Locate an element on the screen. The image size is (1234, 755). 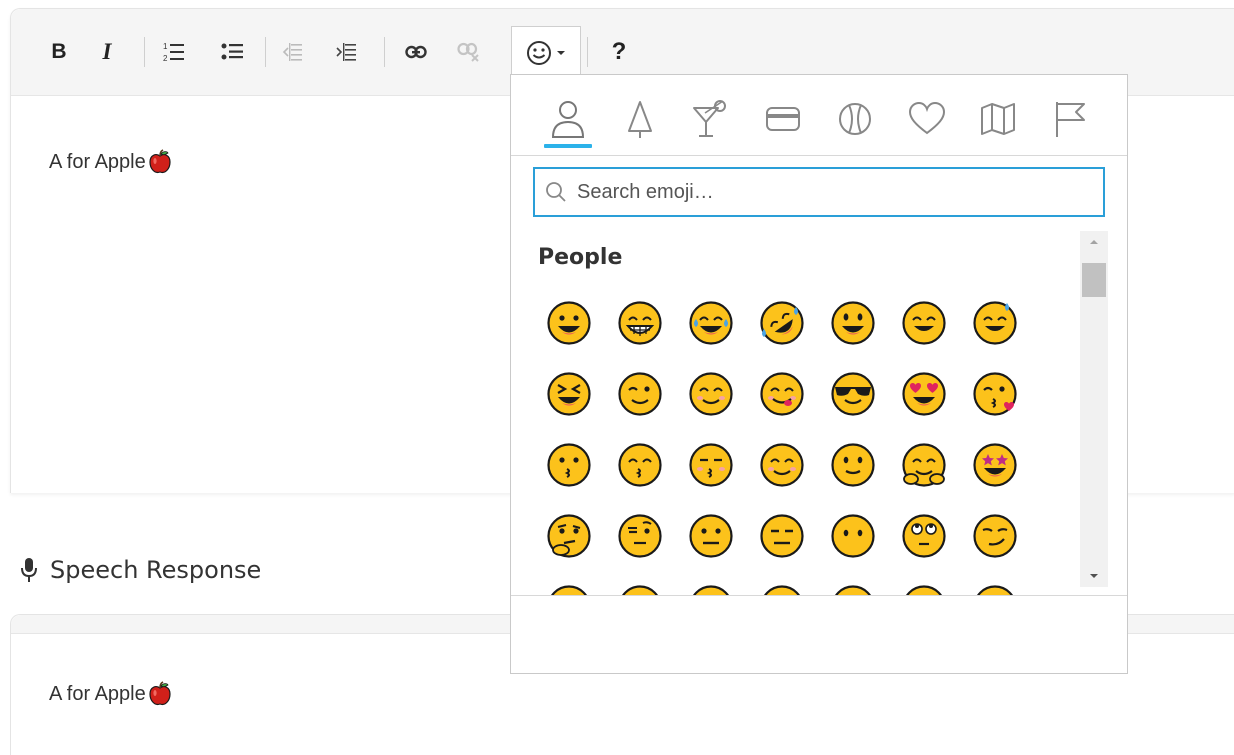
outdent-button is located at coordinates (292, 52).